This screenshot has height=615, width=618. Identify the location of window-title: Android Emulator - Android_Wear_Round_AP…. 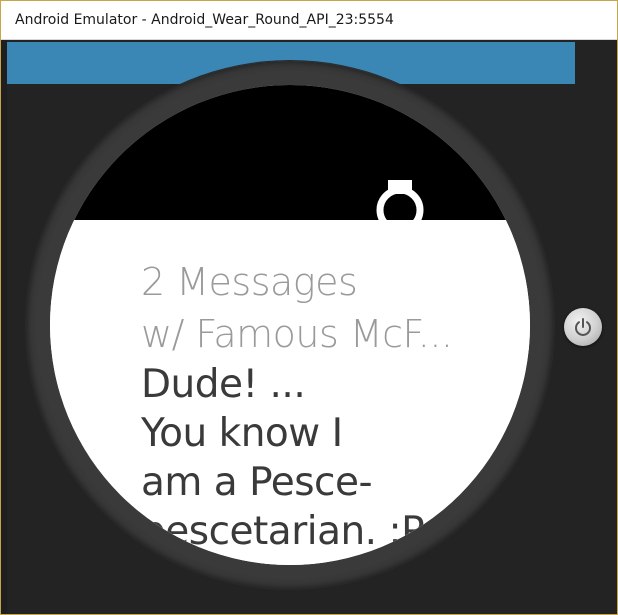
(204, 20).